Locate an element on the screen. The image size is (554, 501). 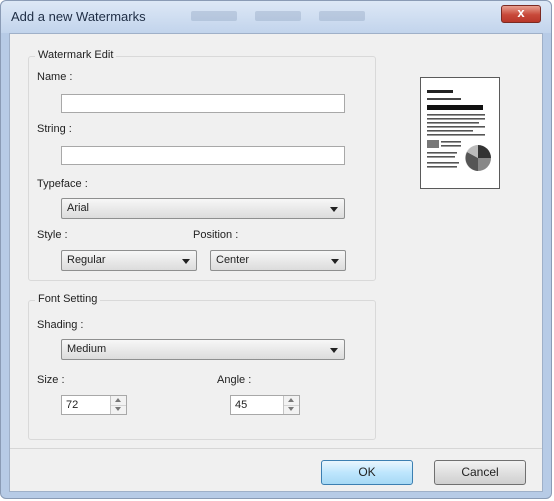
string-input is located at coordinates (203, 155).